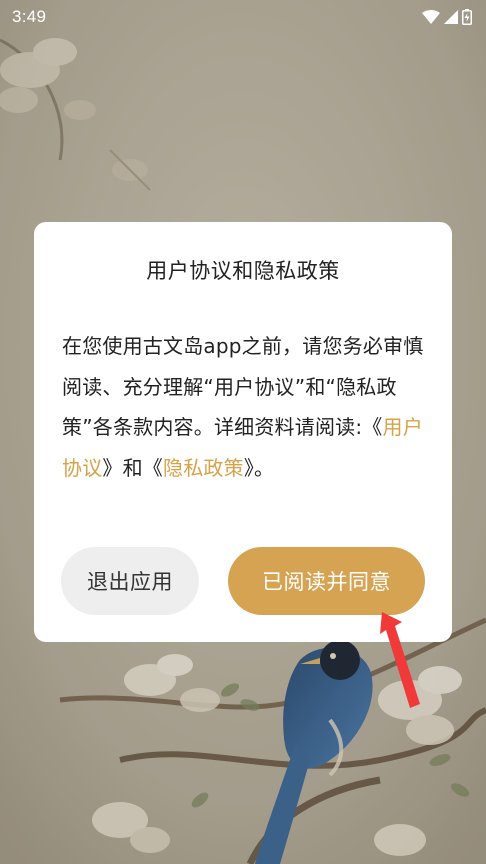  What do you see at coordinates (431, 17) in the screenshot?
I see `wifi-icon` at bounding box center [431, 17].